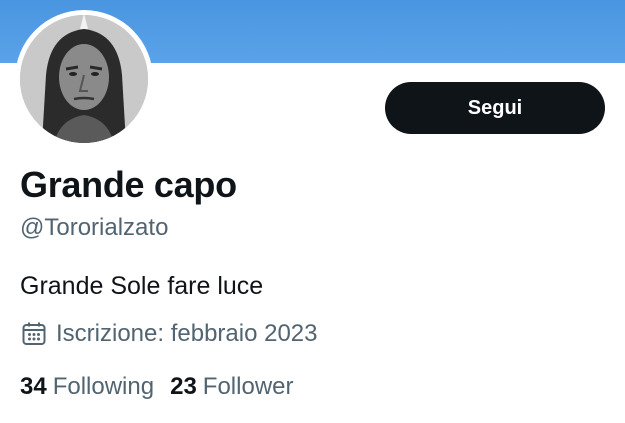  I want to click on join-date: Iscrizione: febbraio 2023, so click(169, 334).